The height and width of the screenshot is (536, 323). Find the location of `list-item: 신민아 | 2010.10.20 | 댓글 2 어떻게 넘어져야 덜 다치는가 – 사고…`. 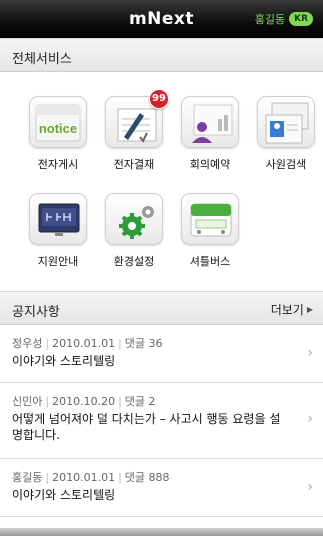

list-item: 신민아 | 2010.10.20 | 댓글 2 어떻게 넘어져야 덜 다치는가 – 사고… is located at coordinates (161, 421).